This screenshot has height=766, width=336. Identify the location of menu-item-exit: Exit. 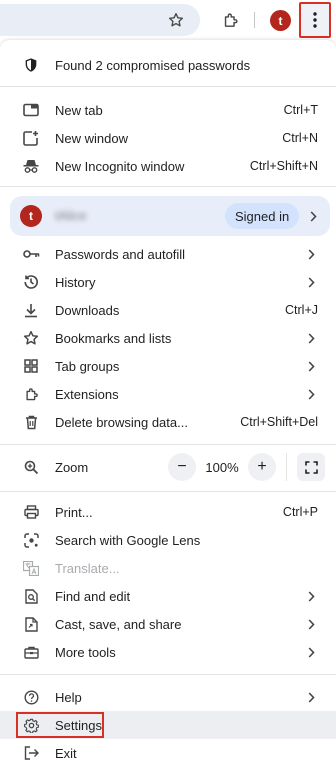
(168, 752).